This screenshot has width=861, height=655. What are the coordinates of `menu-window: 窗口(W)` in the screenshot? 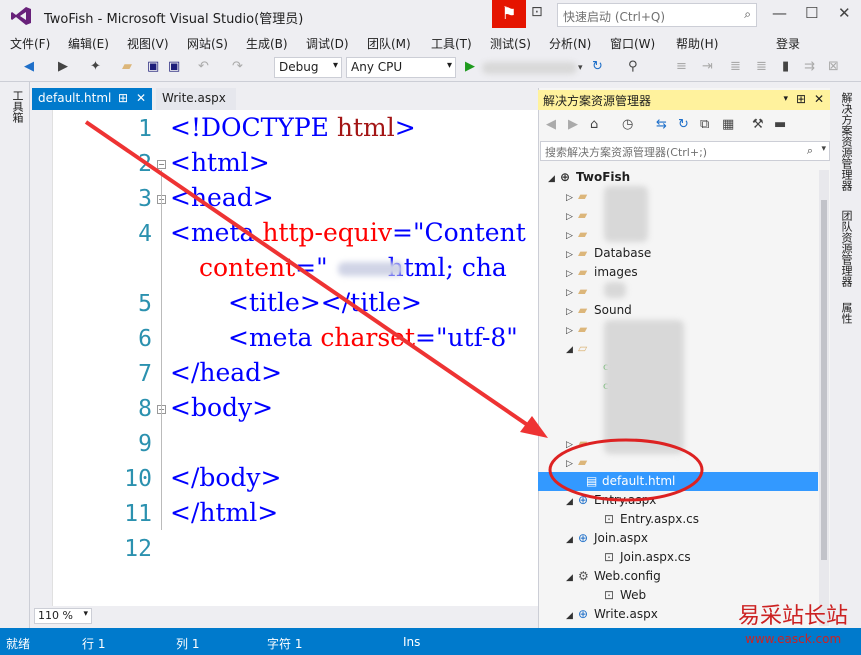 It's located at (632, 43).